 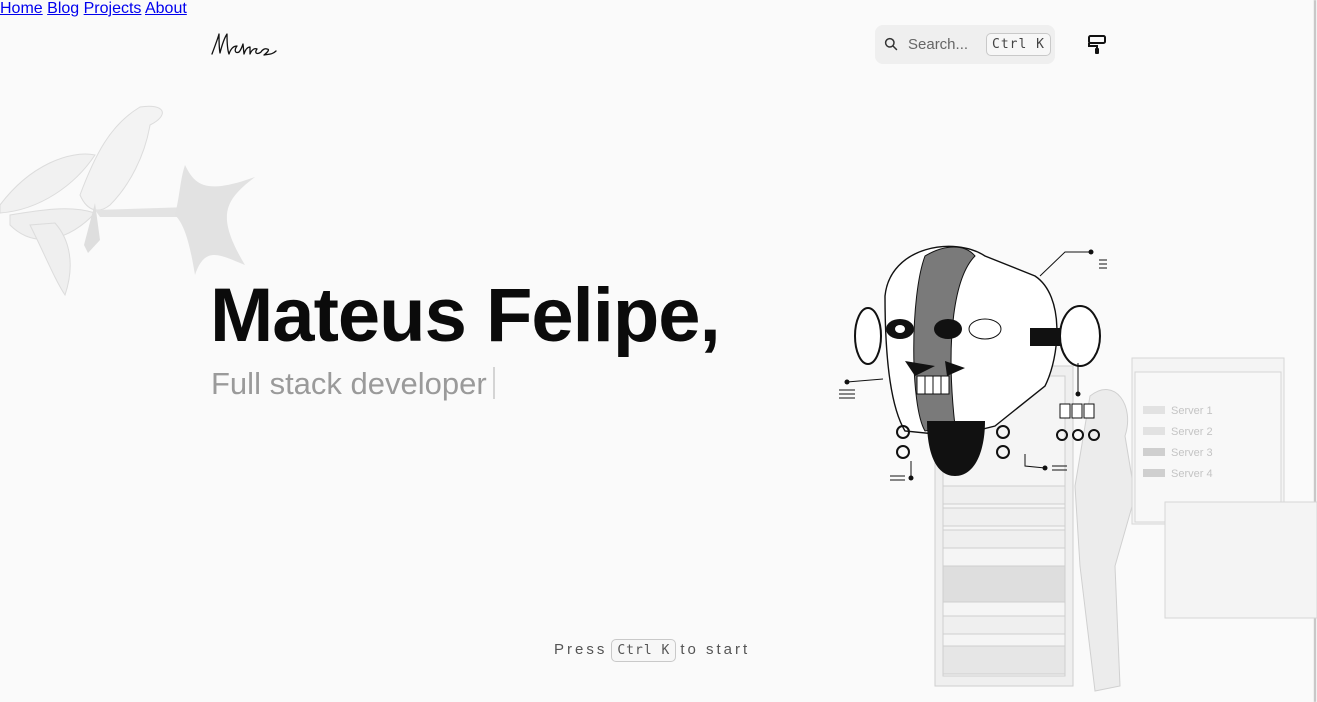 What do you see at coordinates (1192, 474) in the screenshot?
I see `server-4-label: Server 4` at bounding box center [1192, 474].